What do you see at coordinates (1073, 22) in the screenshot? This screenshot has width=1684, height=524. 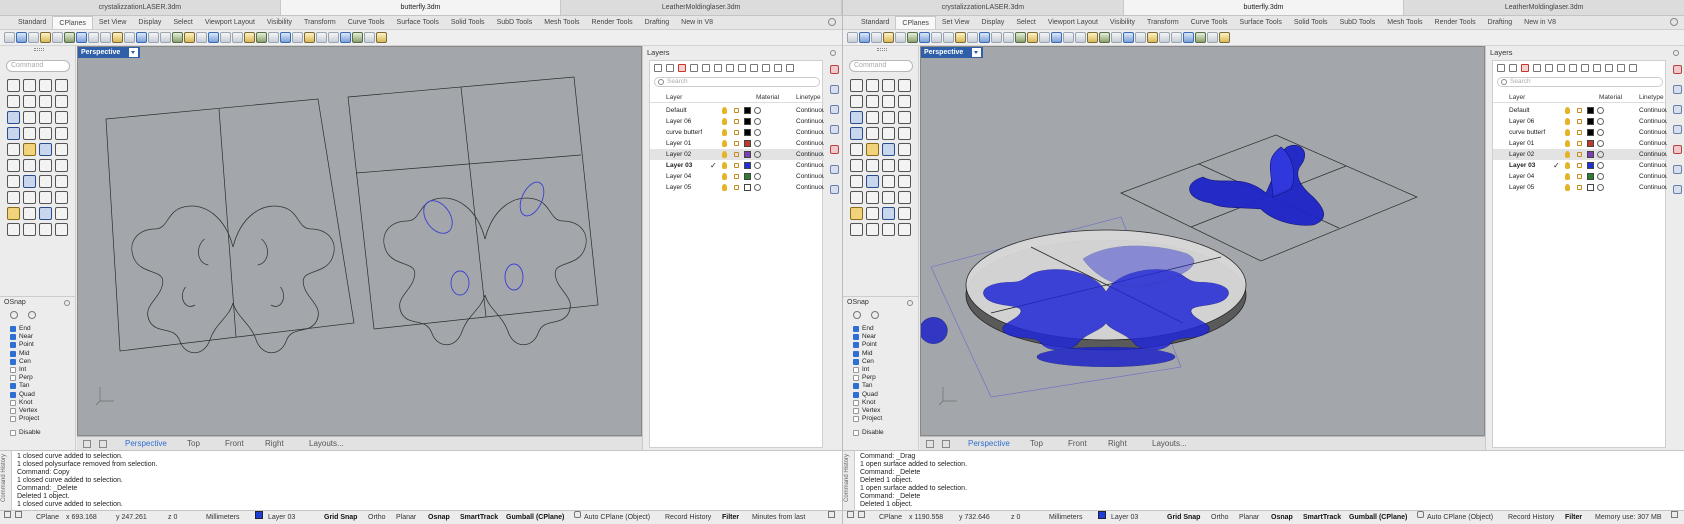 I see `ribbon-tab: Viewport Layout` at bounding box center [1073, 22].